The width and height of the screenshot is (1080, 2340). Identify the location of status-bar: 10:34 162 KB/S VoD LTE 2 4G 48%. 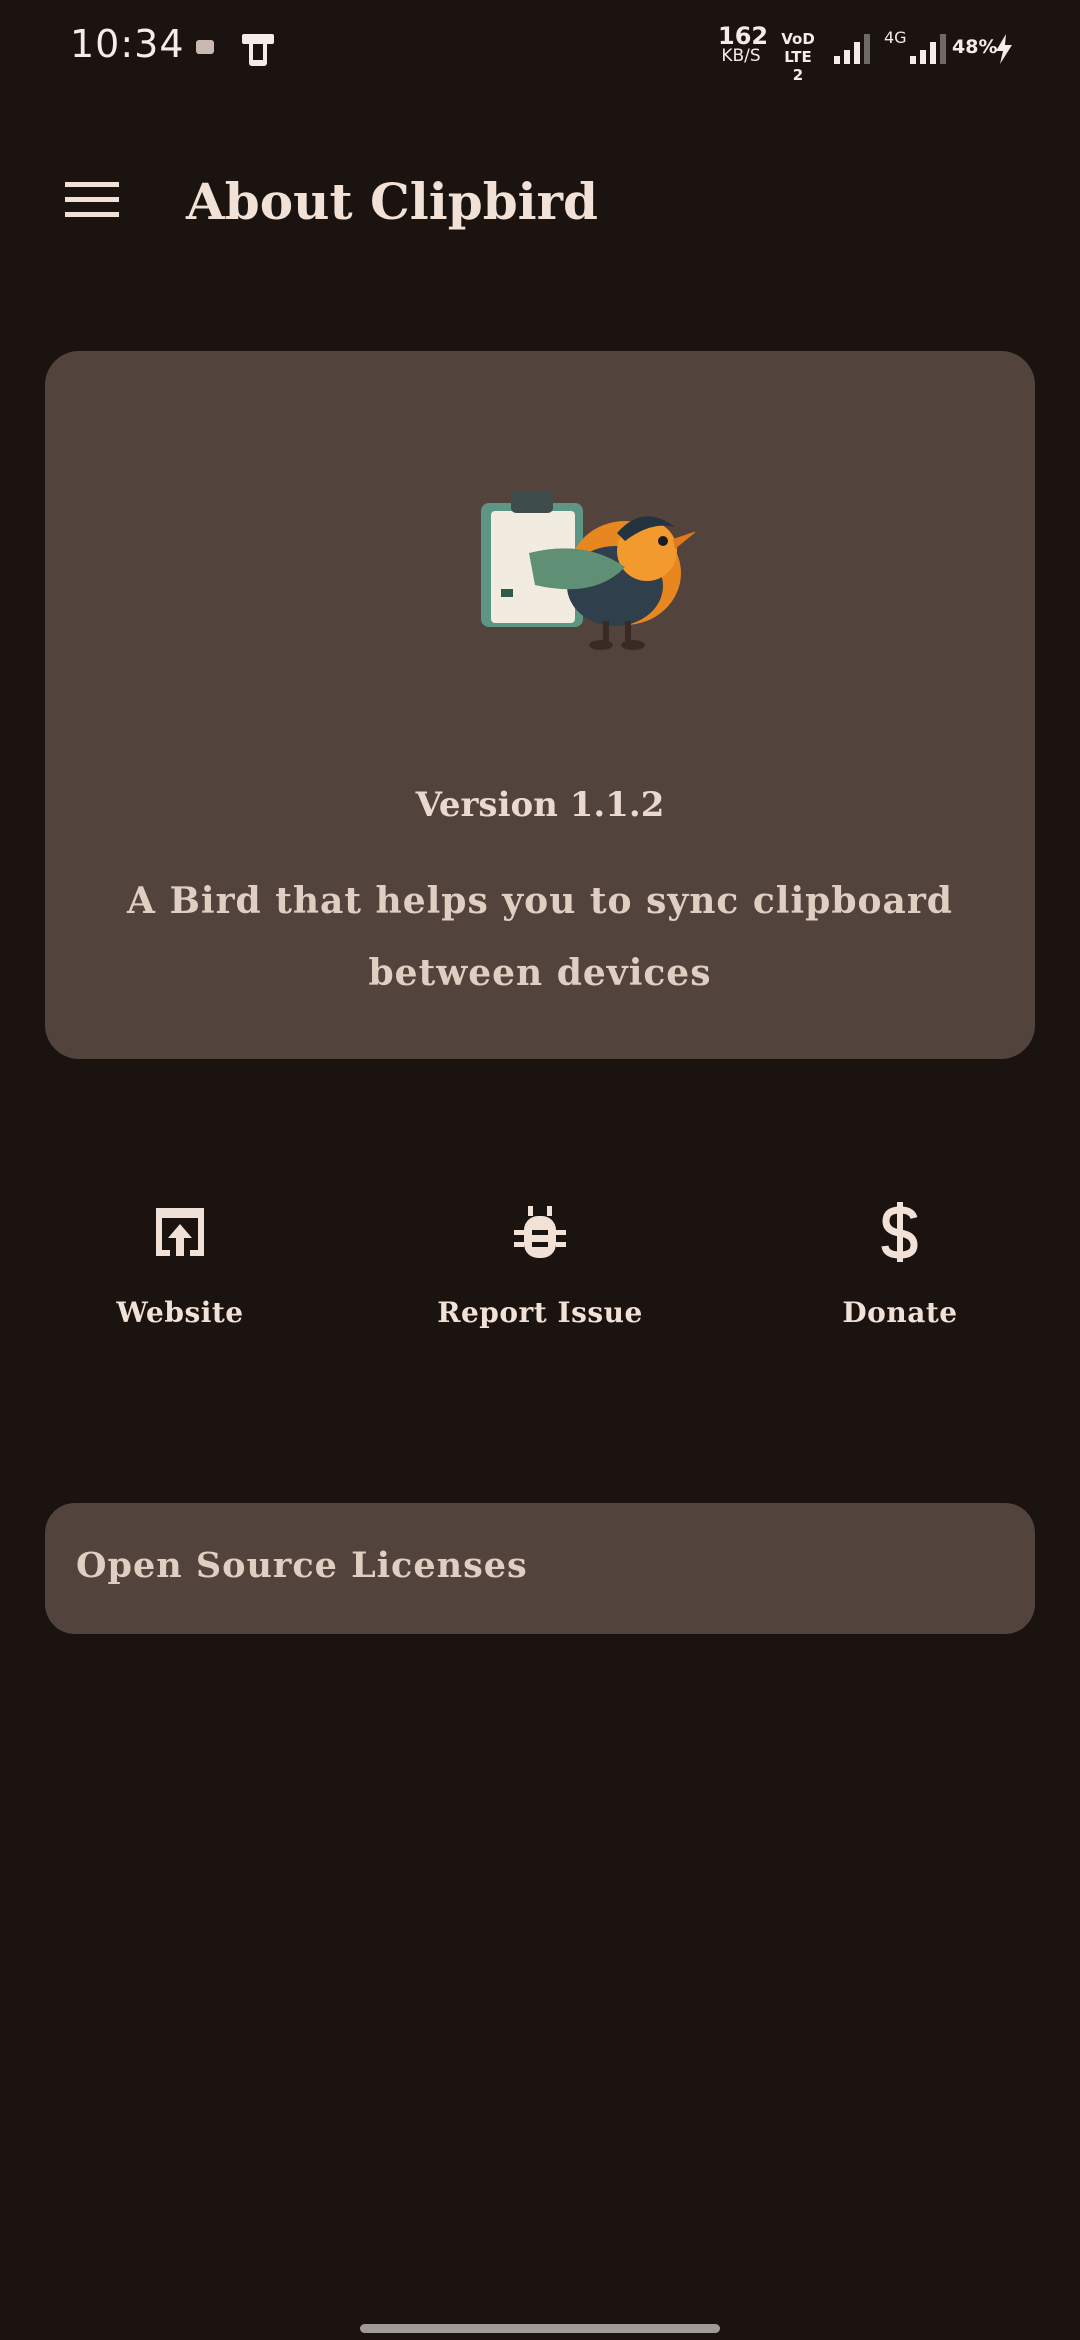
(540, 48).